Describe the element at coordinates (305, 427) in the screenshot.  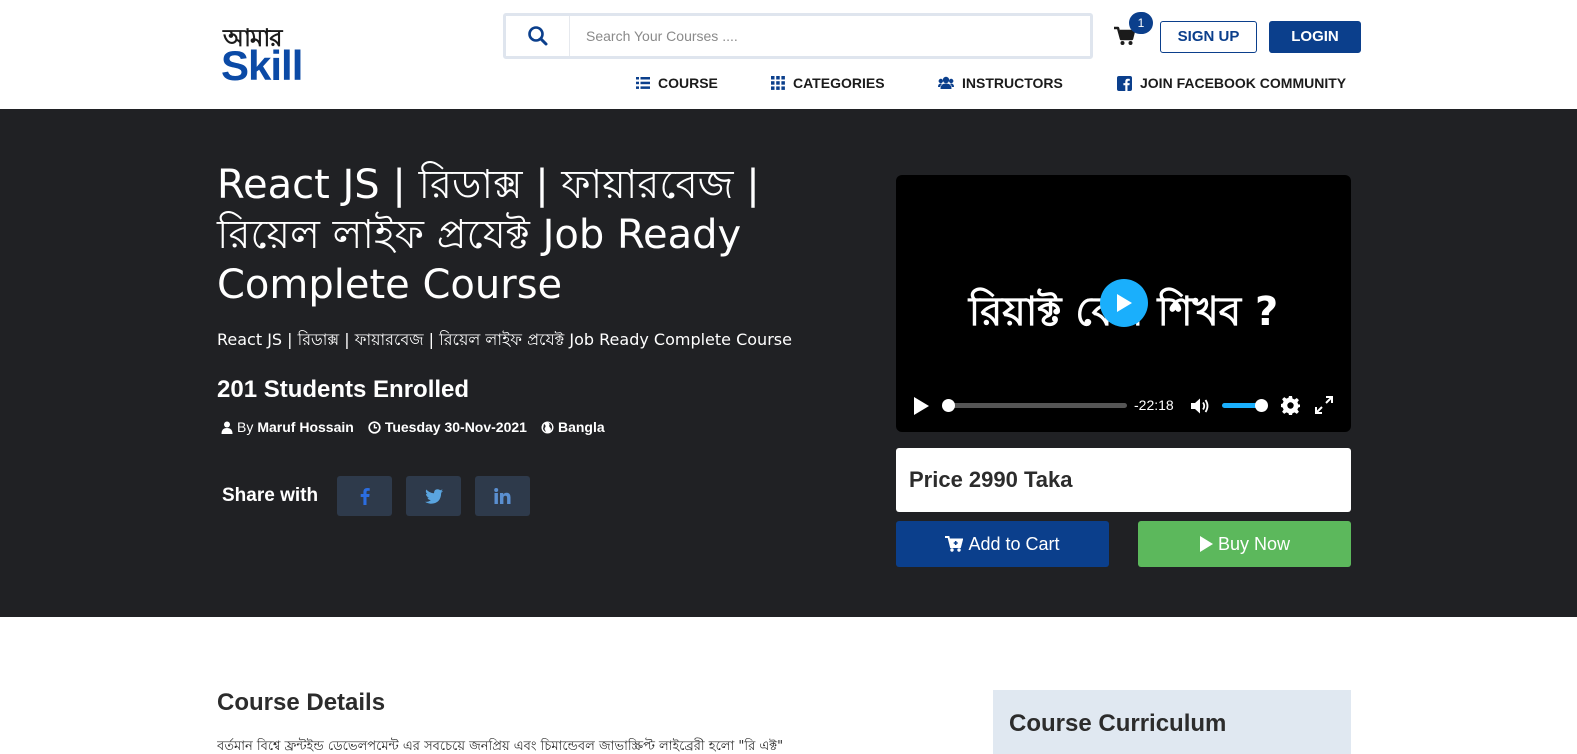
I see `author-name: Maruf Hossain` at that location.